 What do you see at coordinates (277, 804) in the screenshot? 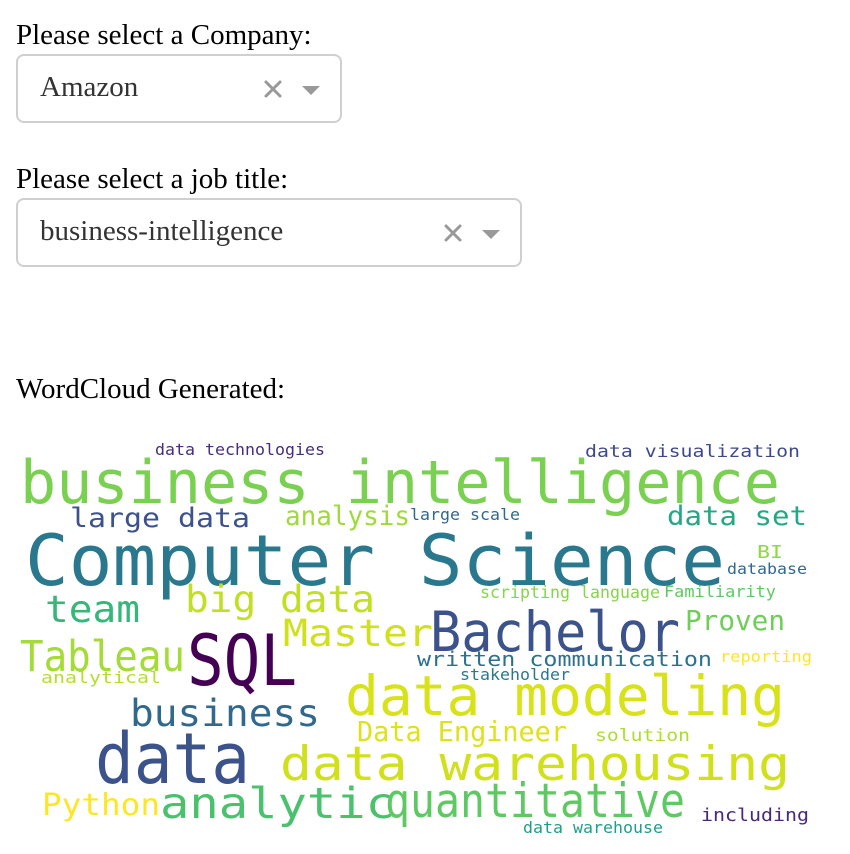
I see `wordcloud-word: analytic` at bounding box center [277, 804].